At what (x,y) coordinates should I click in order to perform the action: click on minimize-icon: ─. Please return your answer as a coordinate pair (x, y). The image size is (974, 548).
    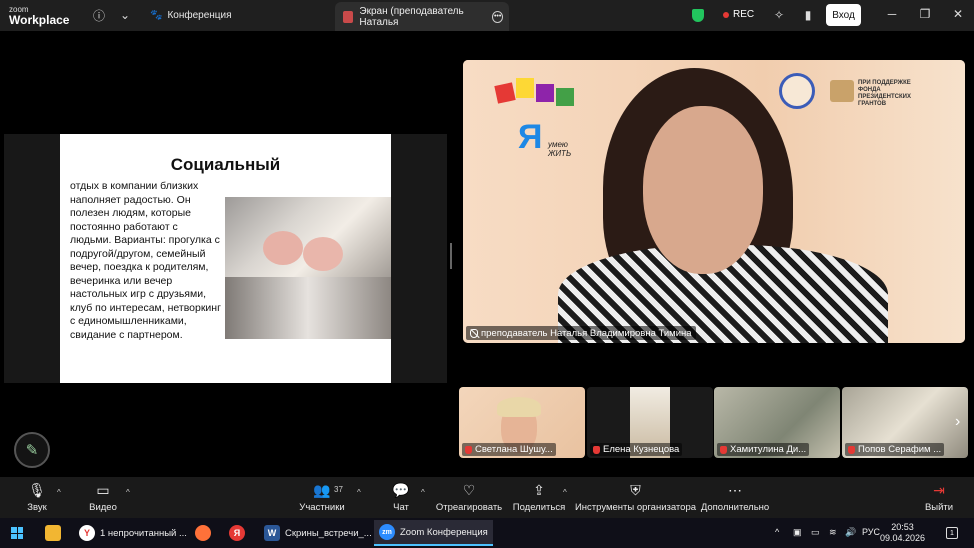
    Looking at the image, I should click on (892, 14).